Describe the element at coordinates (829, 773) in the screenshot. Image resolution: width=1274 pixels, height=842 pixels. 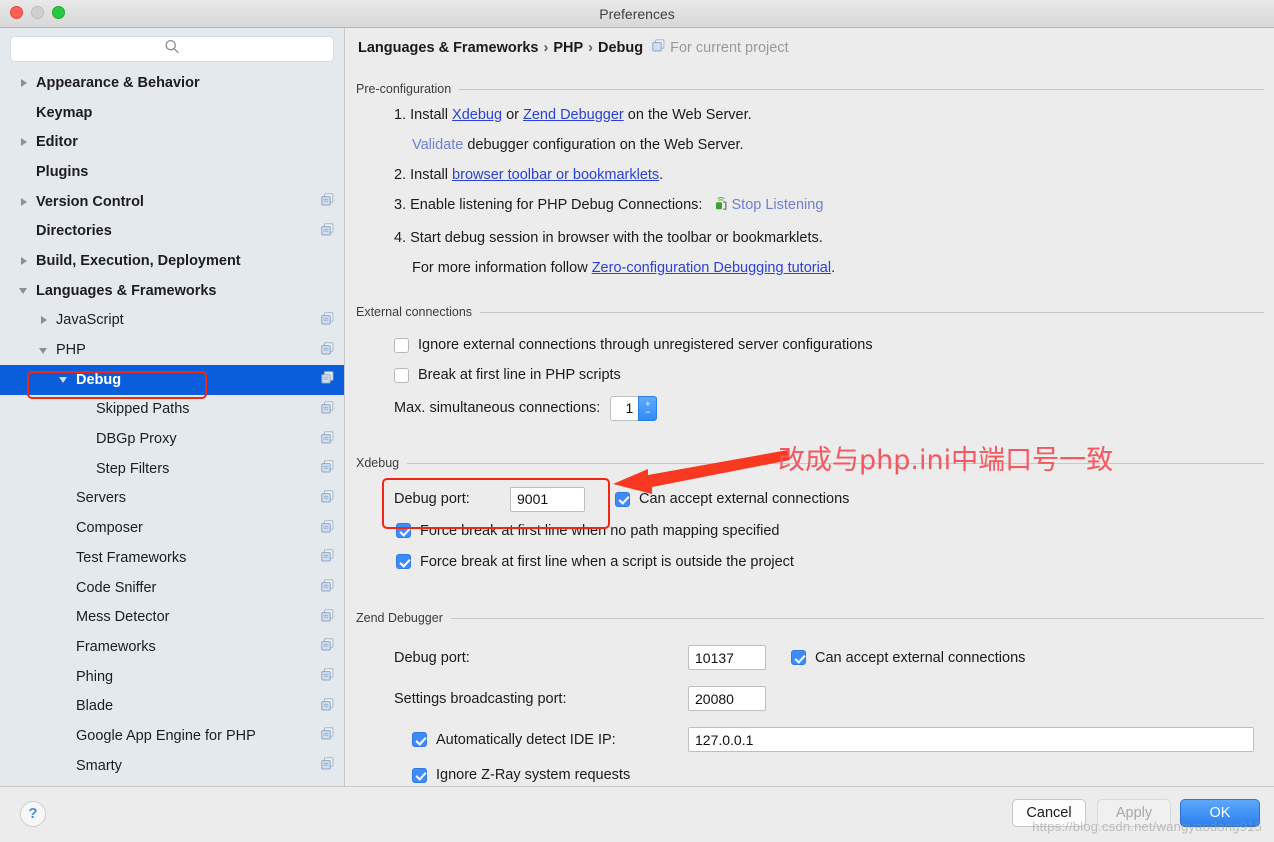
I see `zend-zray-row: Ignore Z-Ray system requests` at that location.